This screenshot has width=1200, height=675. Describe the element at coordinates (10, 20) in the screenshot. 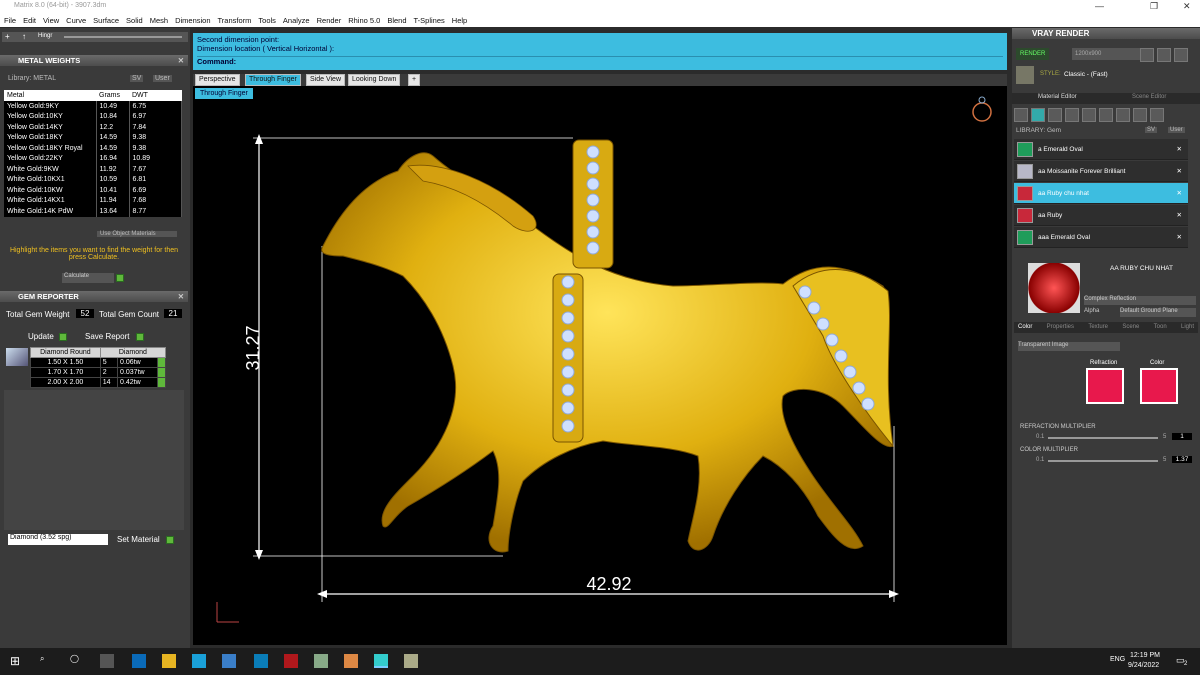

I see `menu-item-file: File` at that location.